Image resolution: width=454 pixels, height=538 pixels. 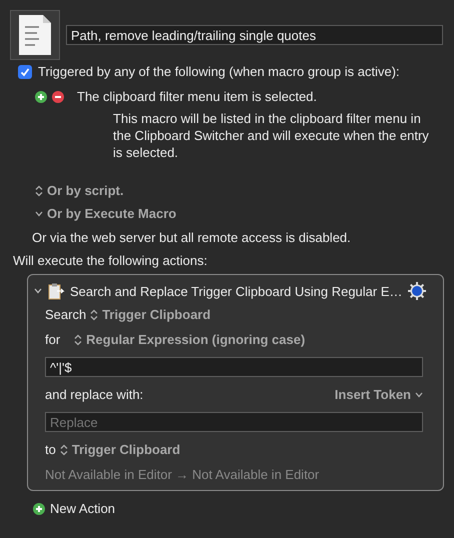 I want to click on replace-label: and replace with:, so click(x=94, y=394).